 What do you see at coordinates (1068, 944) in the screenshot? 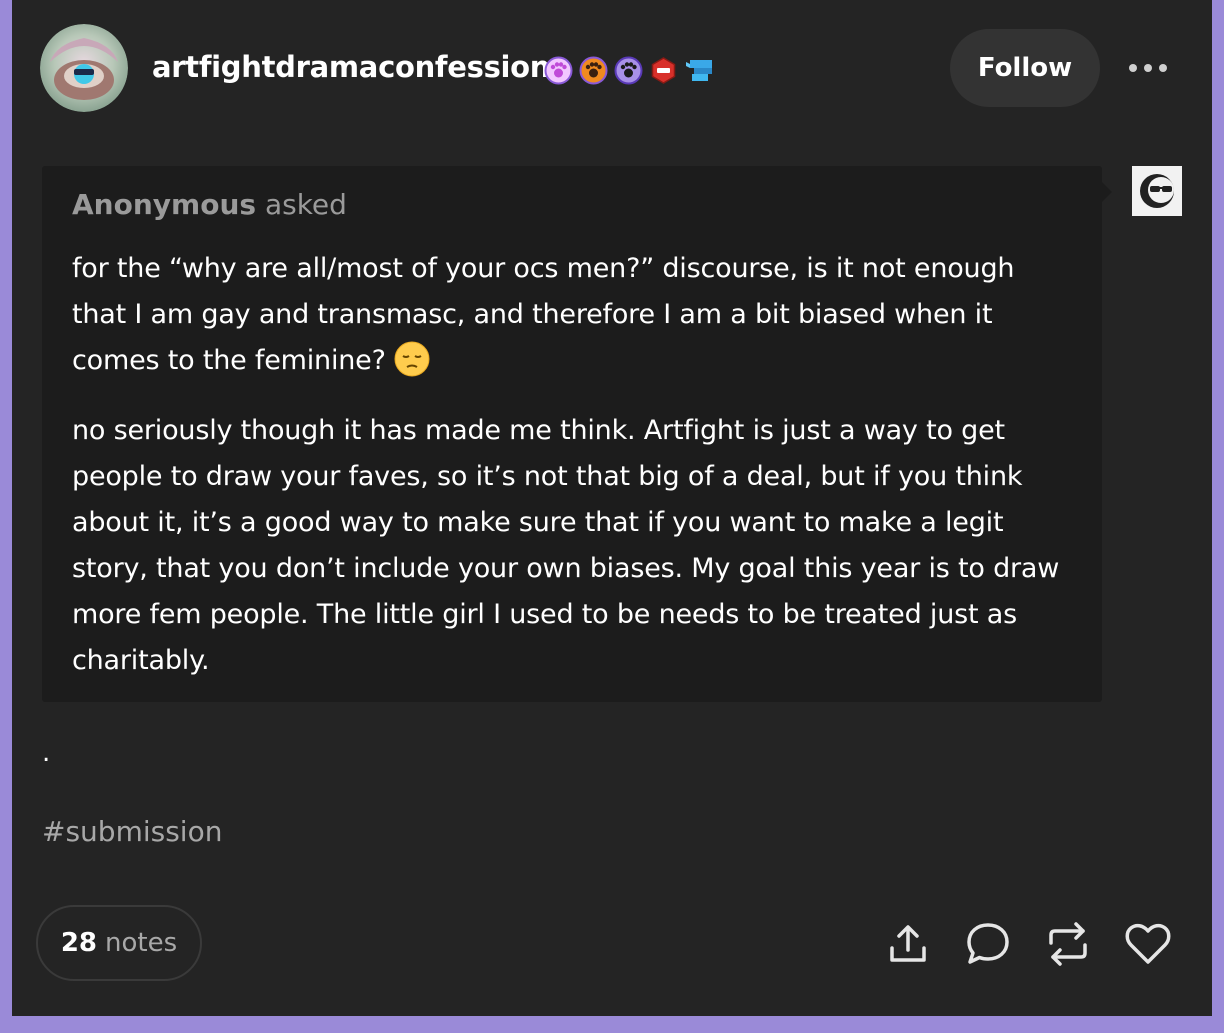
I see `reblog-icon` at bounding box center [1068, 944].